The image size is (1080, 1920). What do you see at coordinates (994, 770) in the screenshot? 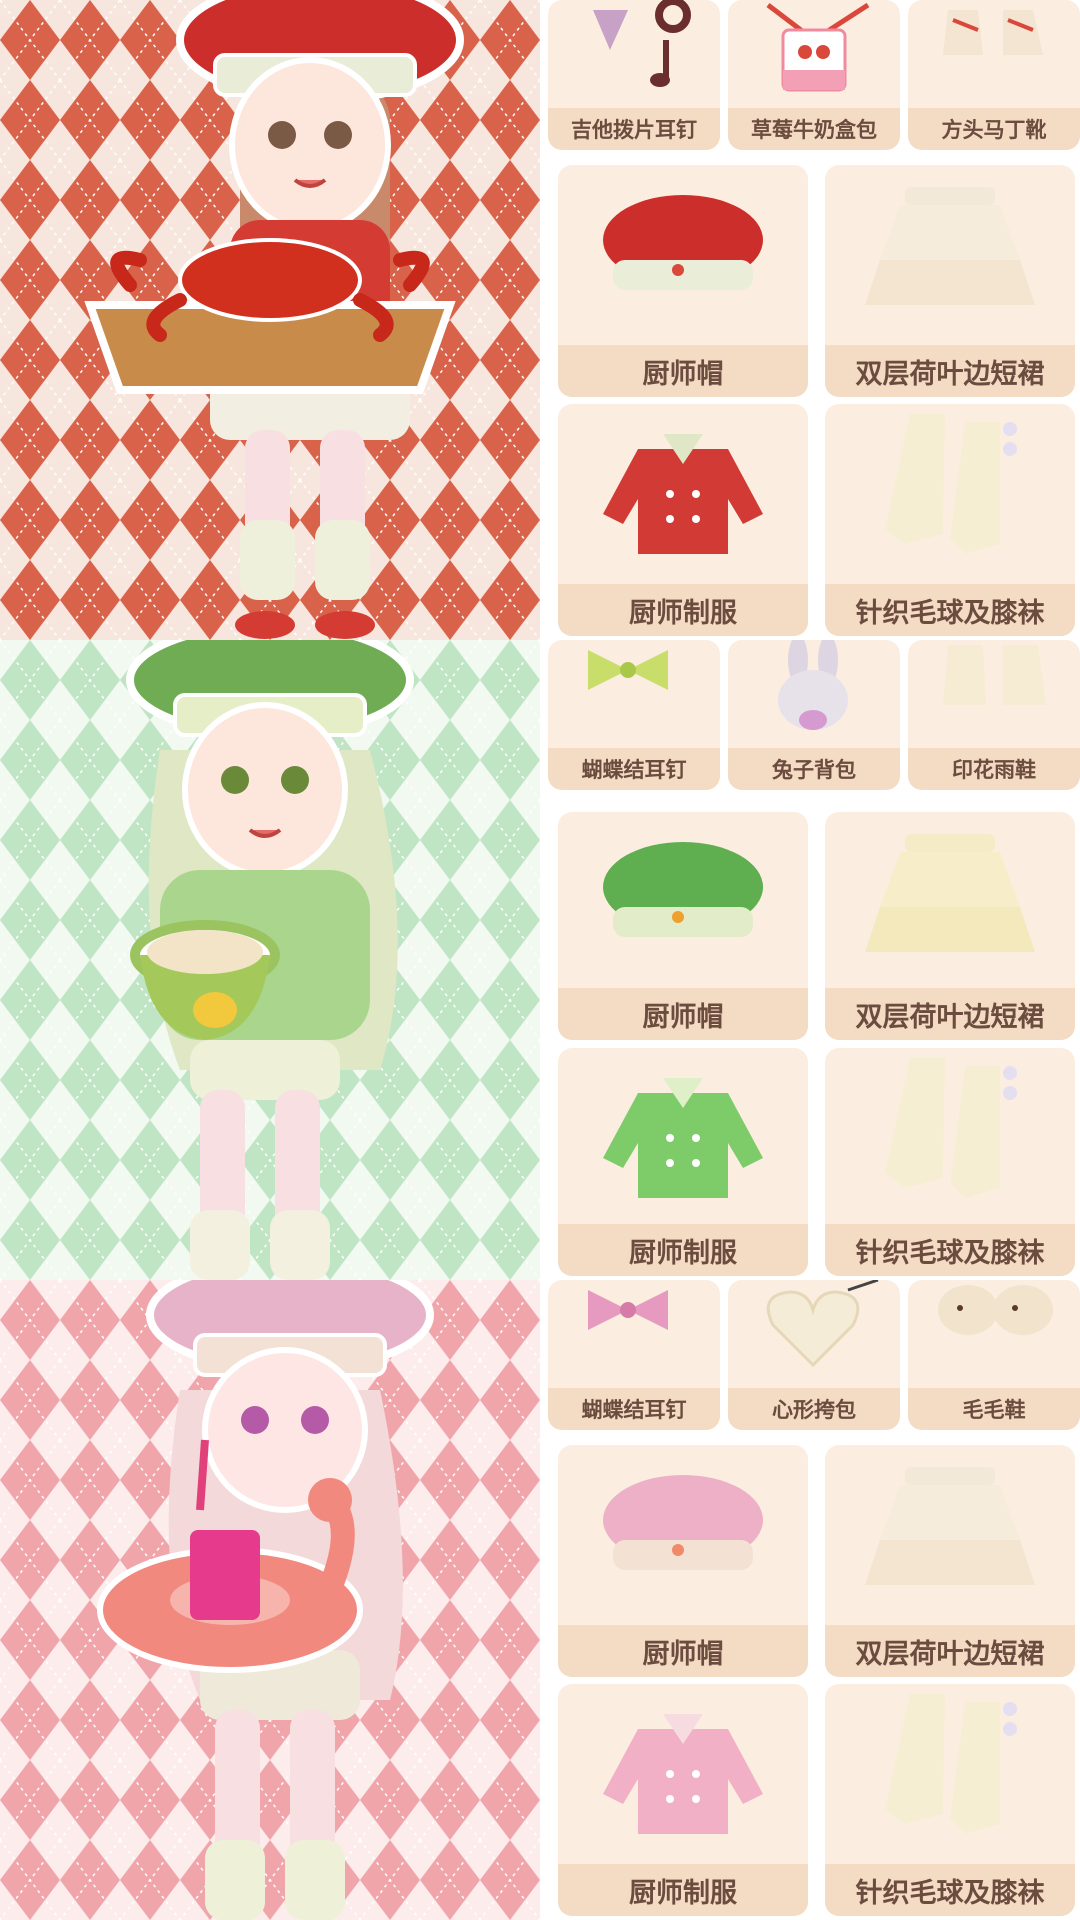
I see `item-label: 印花雨鞋` at bounding box center [994, 770].